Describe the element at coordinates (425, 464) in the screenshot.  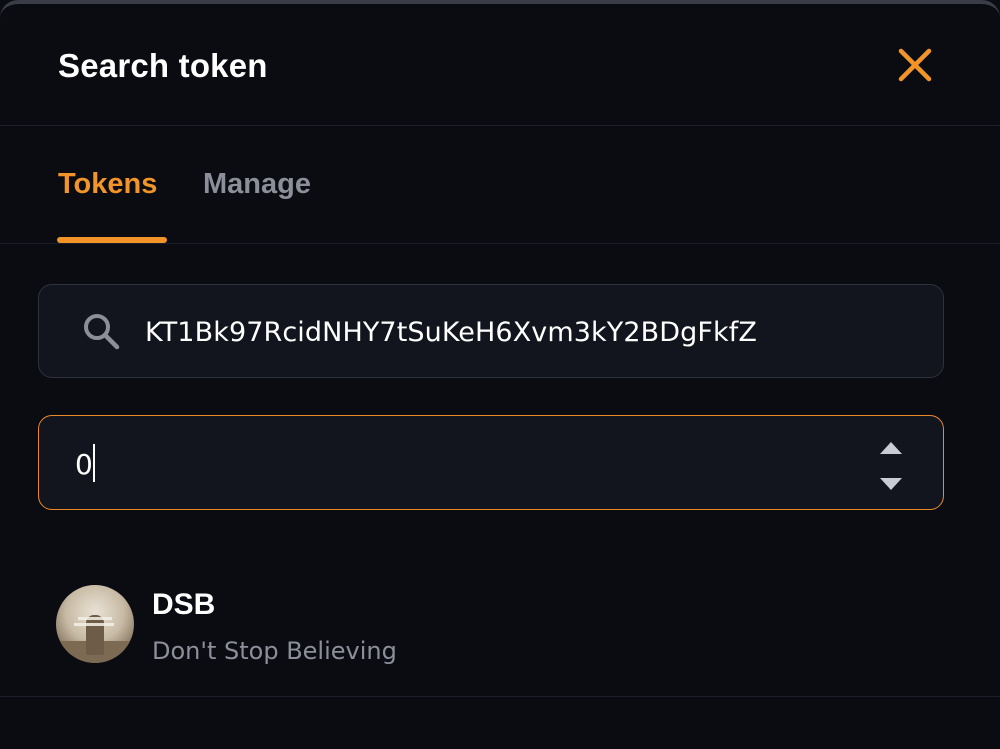
I see `token-id-input` at that location.